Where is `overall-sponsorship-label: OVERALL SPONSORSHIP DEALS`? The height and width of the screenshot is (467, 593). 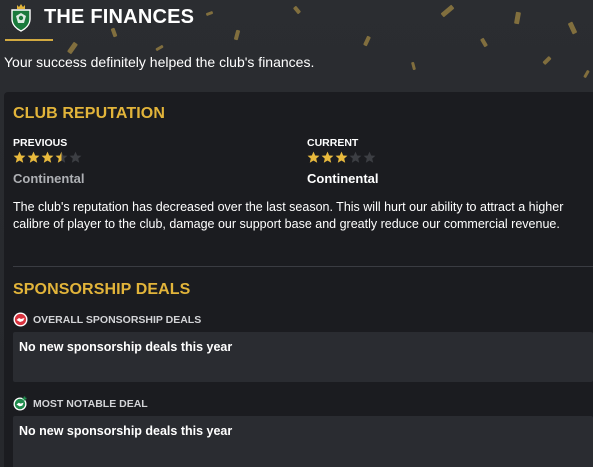 overall-sponsorship-label: OVERALL SPONSORSHIP DEALS is located at coordinates (107, 319).